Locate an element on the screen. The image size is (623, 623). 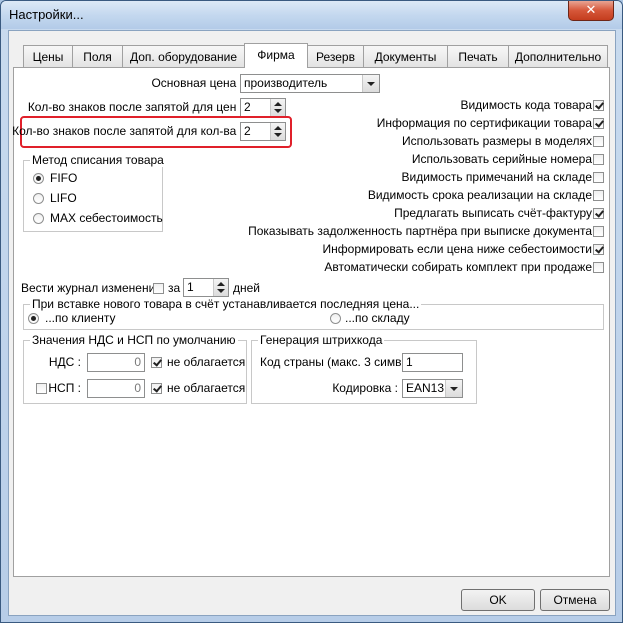
tab-fields: Поля is located at coordinates (97, 56).